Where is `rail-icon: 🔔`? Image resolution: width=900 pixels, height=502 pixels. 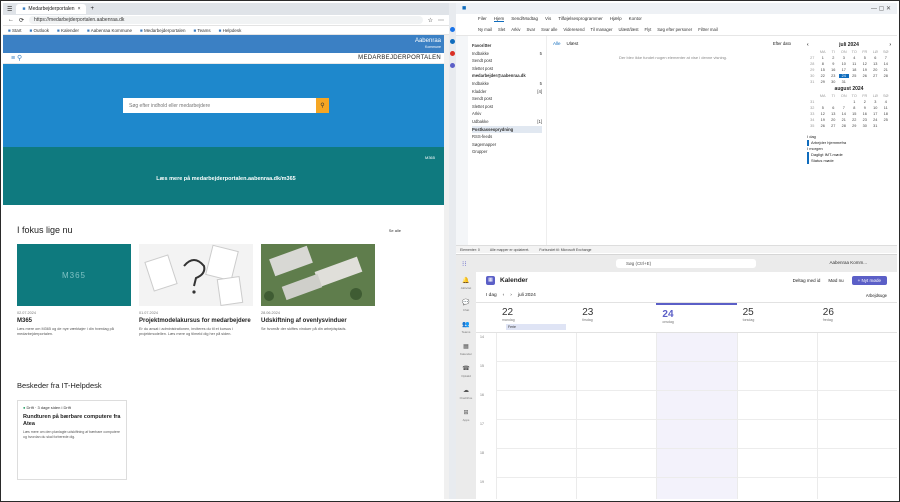 rail-icon: 🔔 is located at coordinates (466, 281).